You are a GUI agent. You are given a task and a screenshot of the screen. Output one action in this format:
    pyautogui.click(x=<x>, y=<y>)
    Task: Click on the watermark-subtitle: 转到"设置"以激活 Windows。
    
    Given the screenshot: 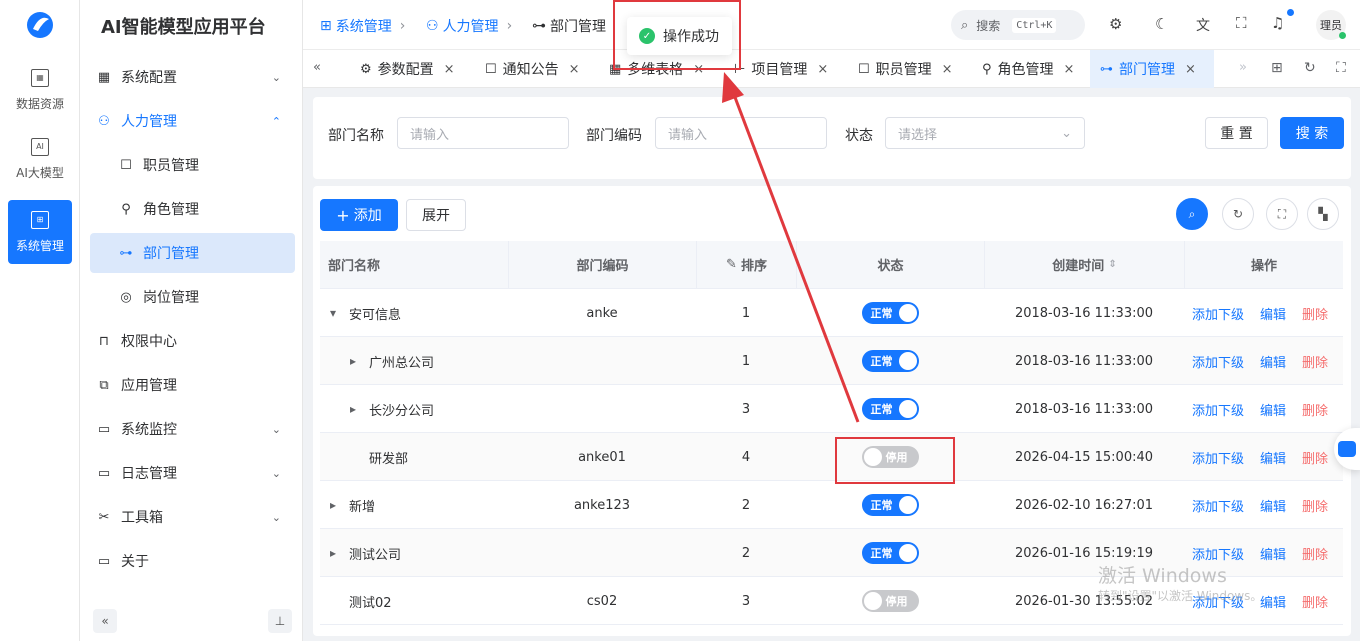 What is the action you would take?
    pyautogui.click(x=1180, y=596)
    